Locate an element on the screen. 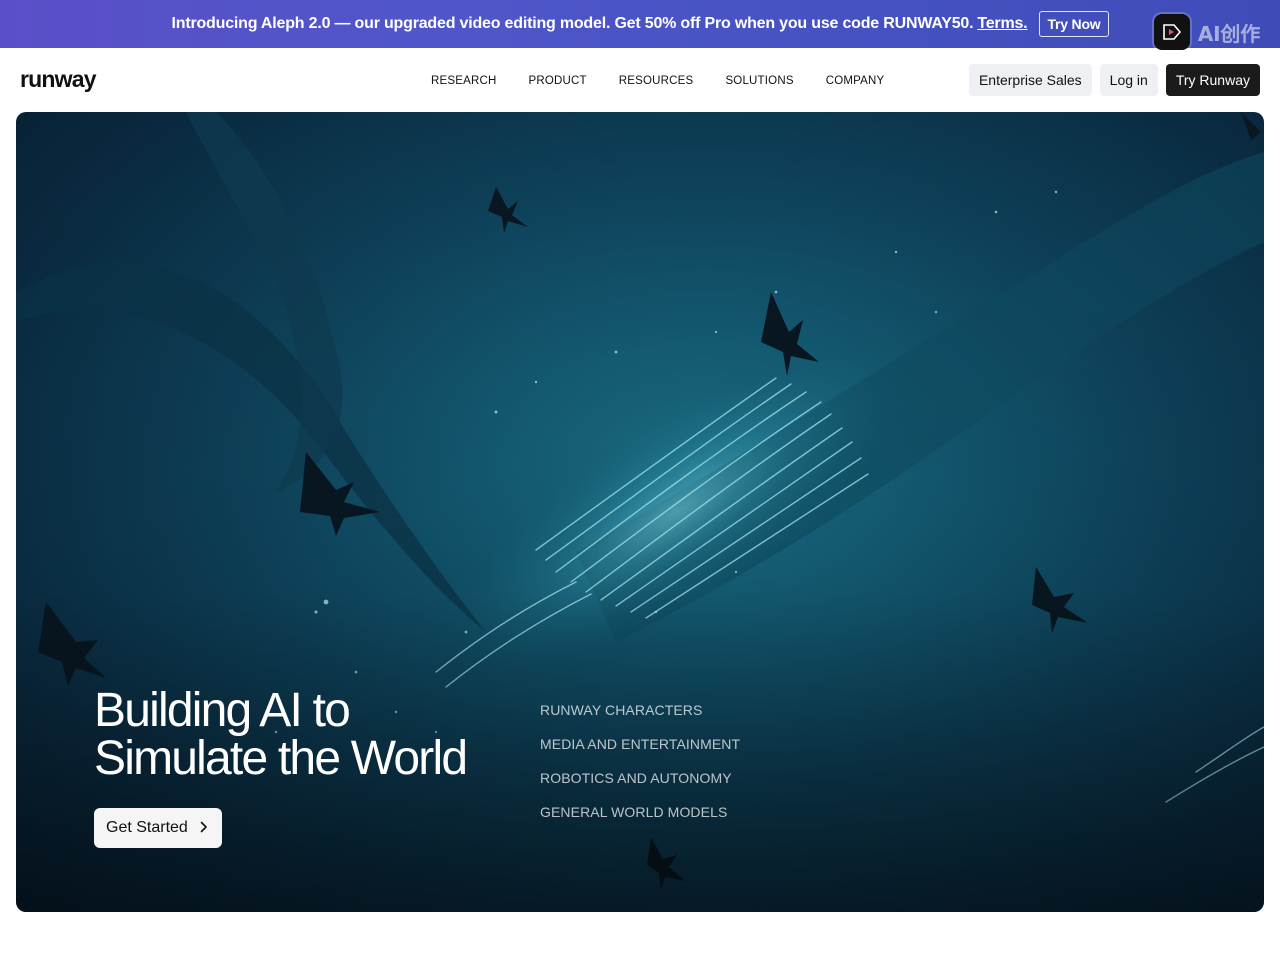 Image resolution: width=1280 pixels, height=960 pixels. link-runway-characters: RUNWAY CHARACTERS is located at coordinates (640, 719).